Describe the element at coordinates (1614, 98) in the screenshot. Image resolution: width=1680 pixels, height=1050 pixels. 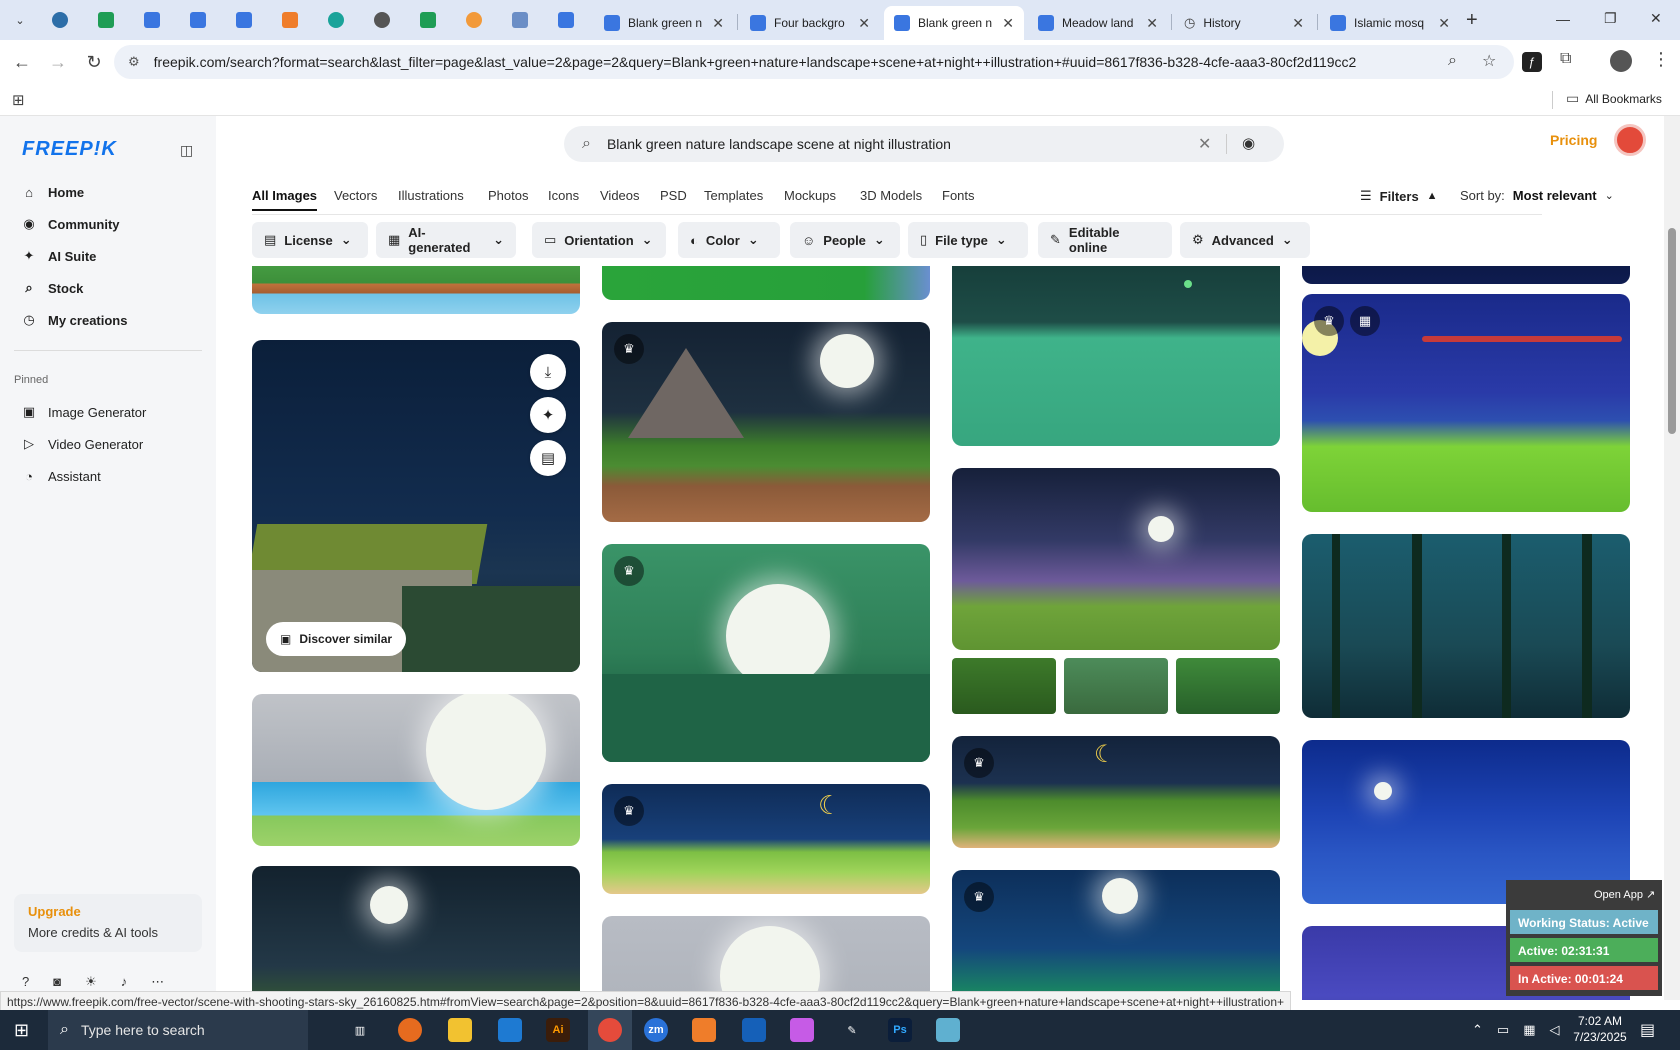
I see `all-bookmarks-button: ▭ All Bookmarks` at that location.